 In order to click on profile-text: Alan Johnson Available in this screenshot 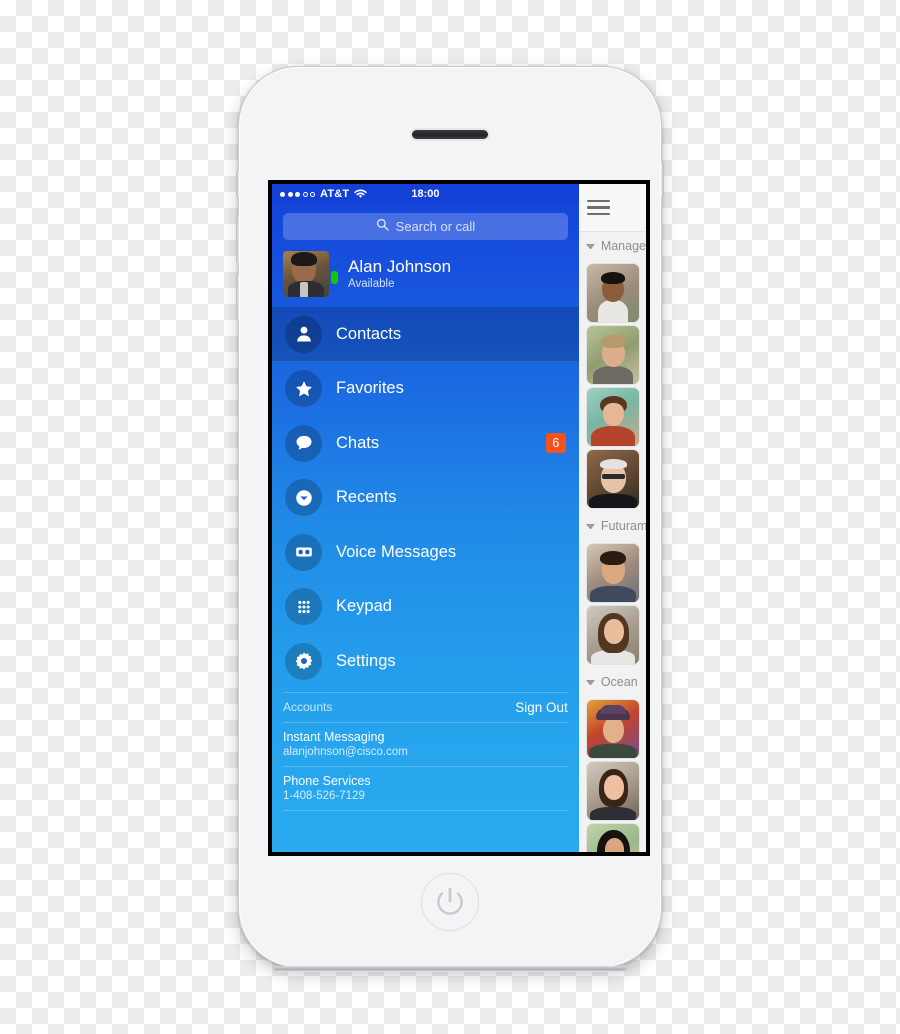, I will do `click(399, 274)`.